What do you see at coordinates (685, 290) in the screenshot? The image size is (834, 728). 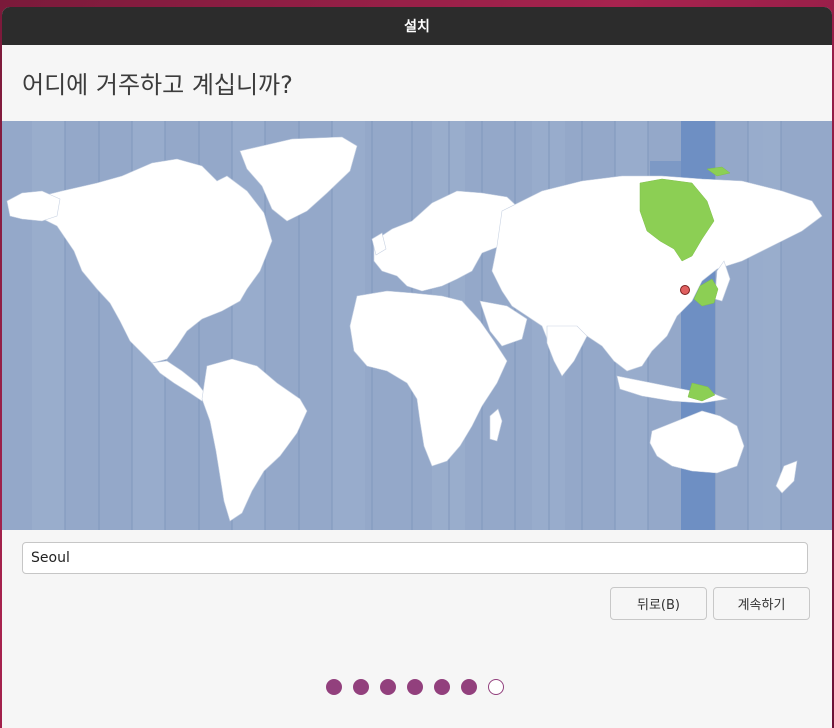 I see `location-marker` at bounding box center [685, 290].